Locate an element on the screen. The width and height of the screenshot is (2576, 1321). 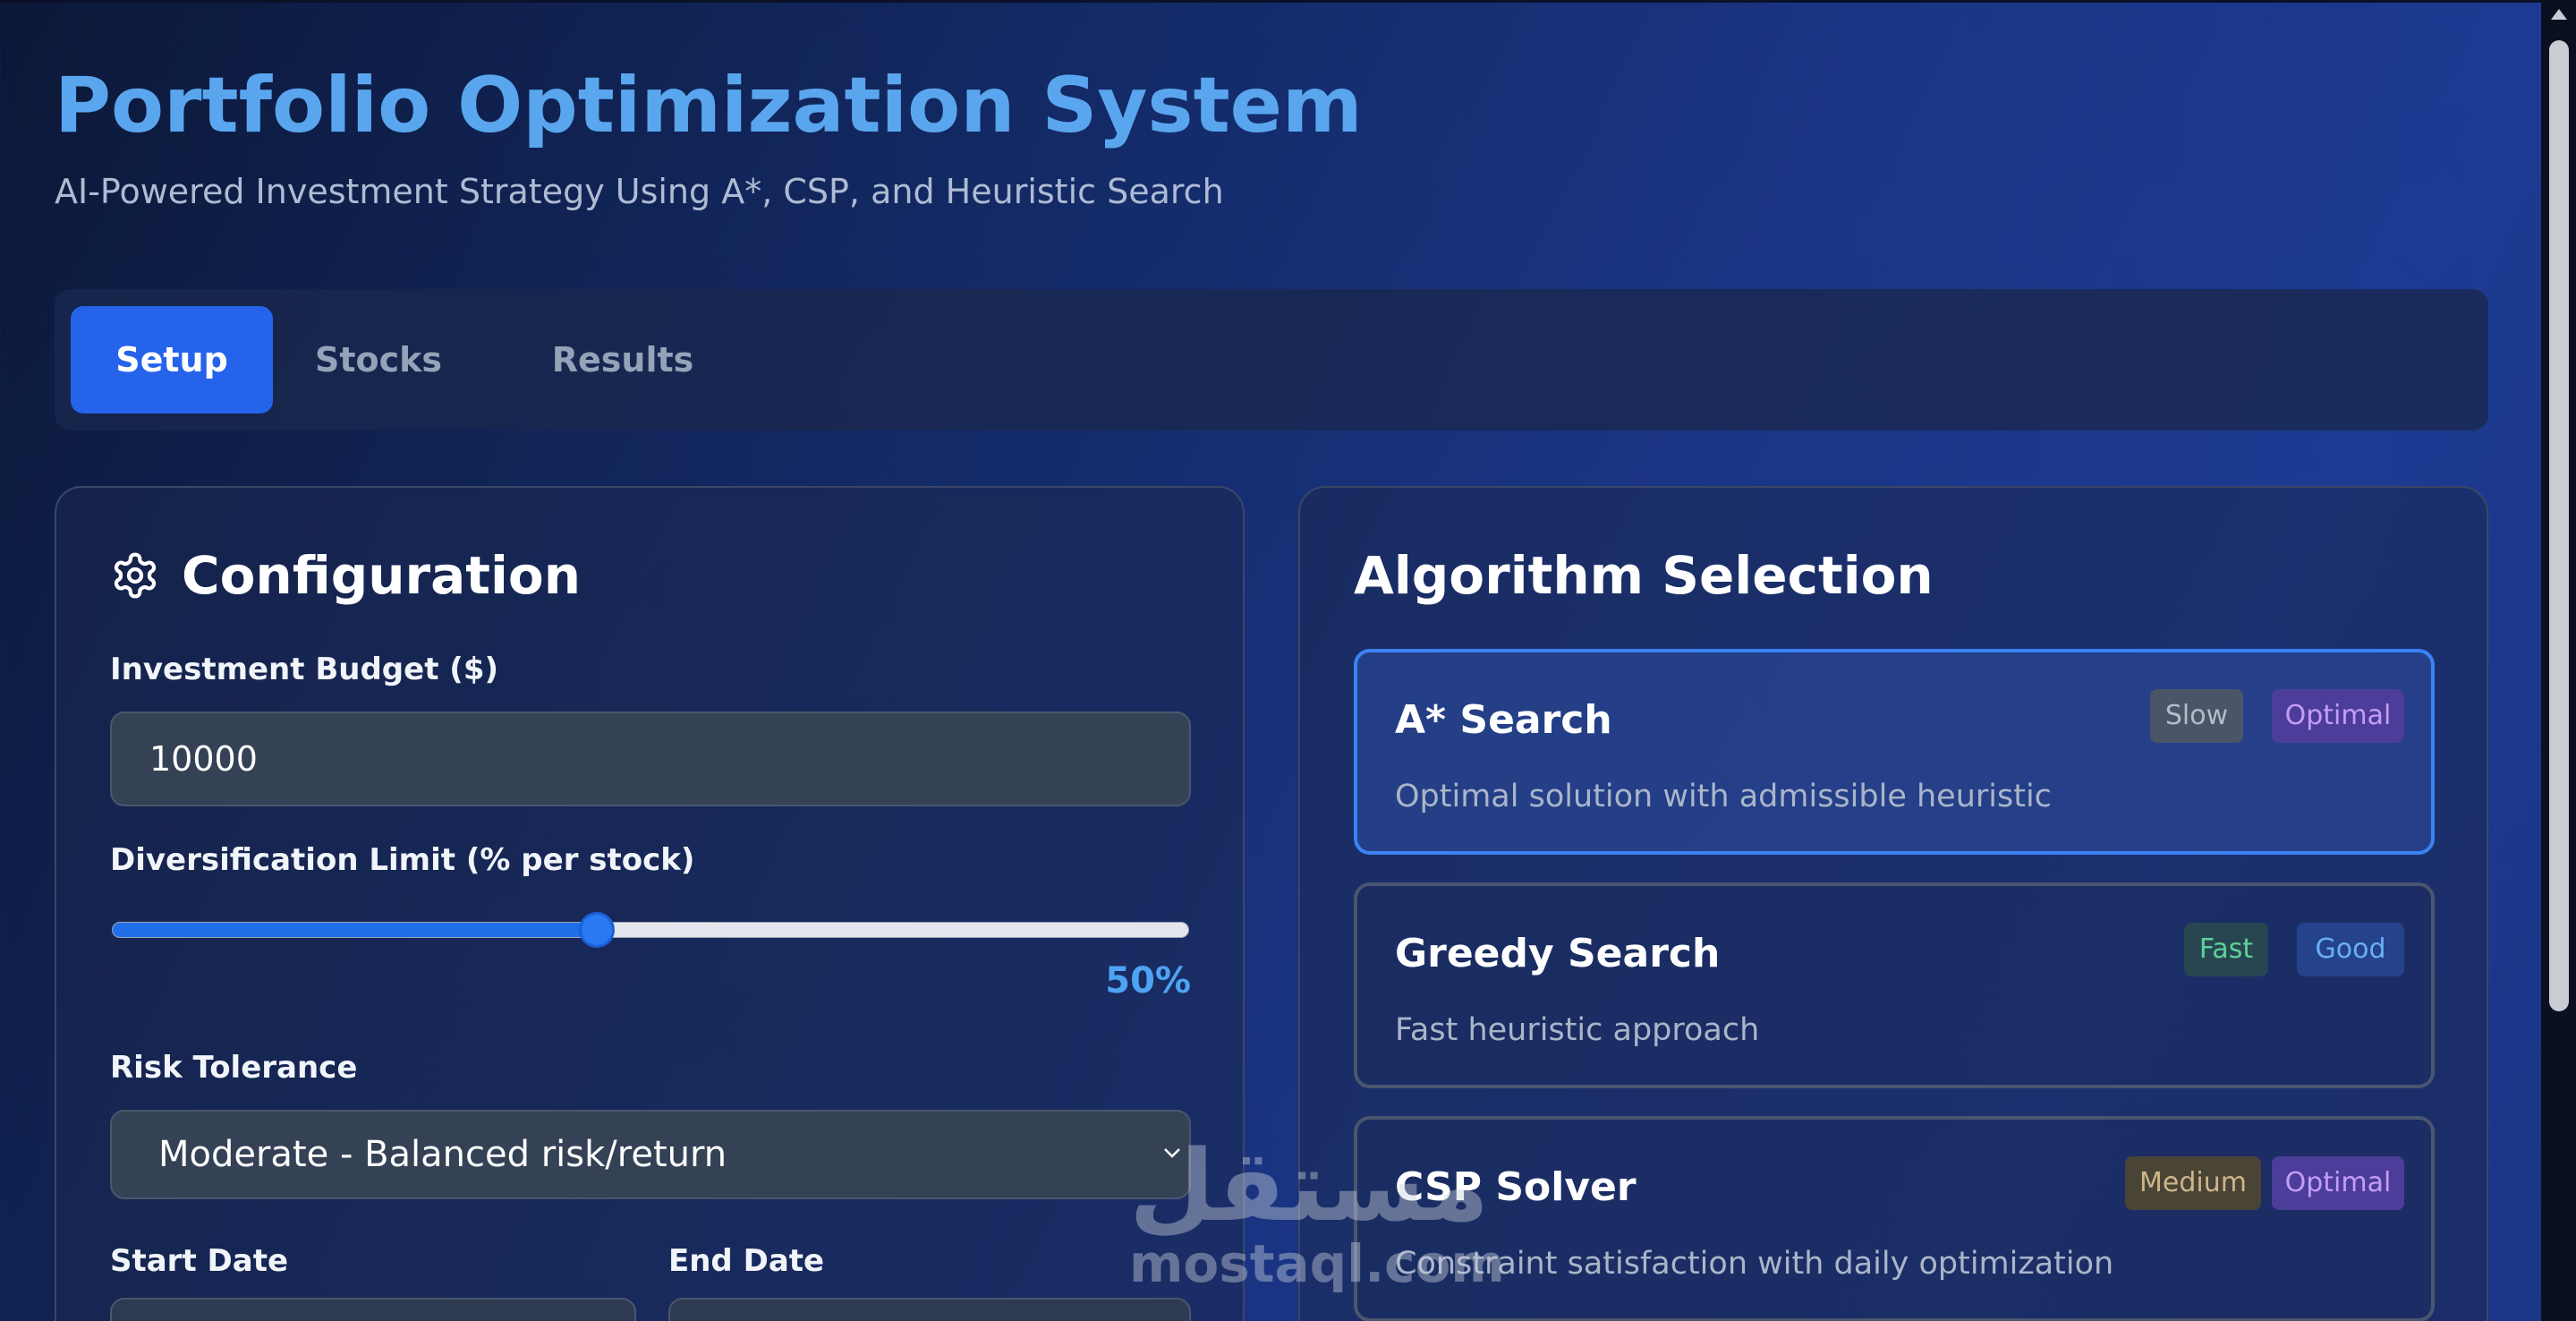
scrollbar-thumb is located at coordinates (2559, 525).